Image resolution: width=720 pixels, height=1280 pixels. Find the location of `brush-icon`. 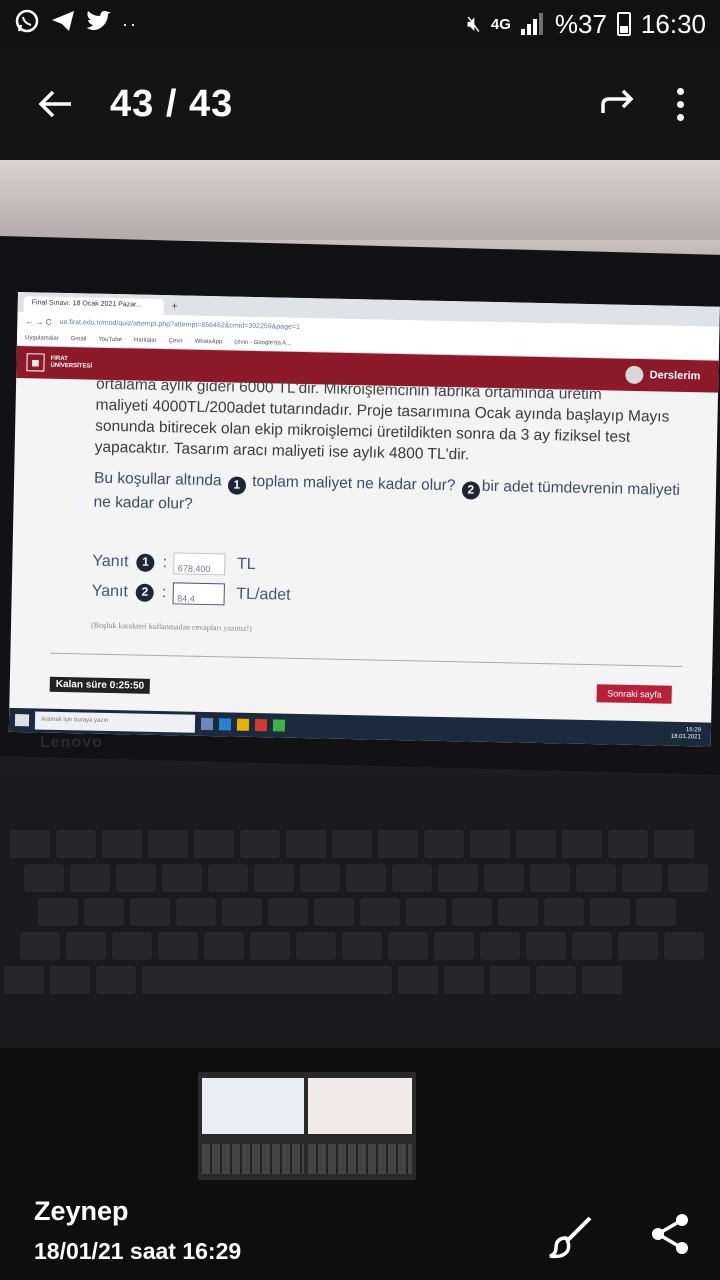

brush-icon is located at coordinates (570, 1237).